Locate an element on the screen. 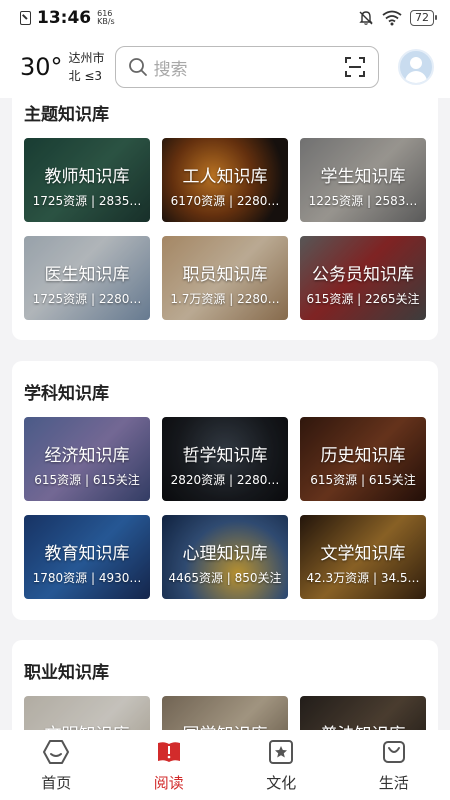 This screenshot has height=800, width=450. city-name: 达州市 is located at coordinates (86, 58).